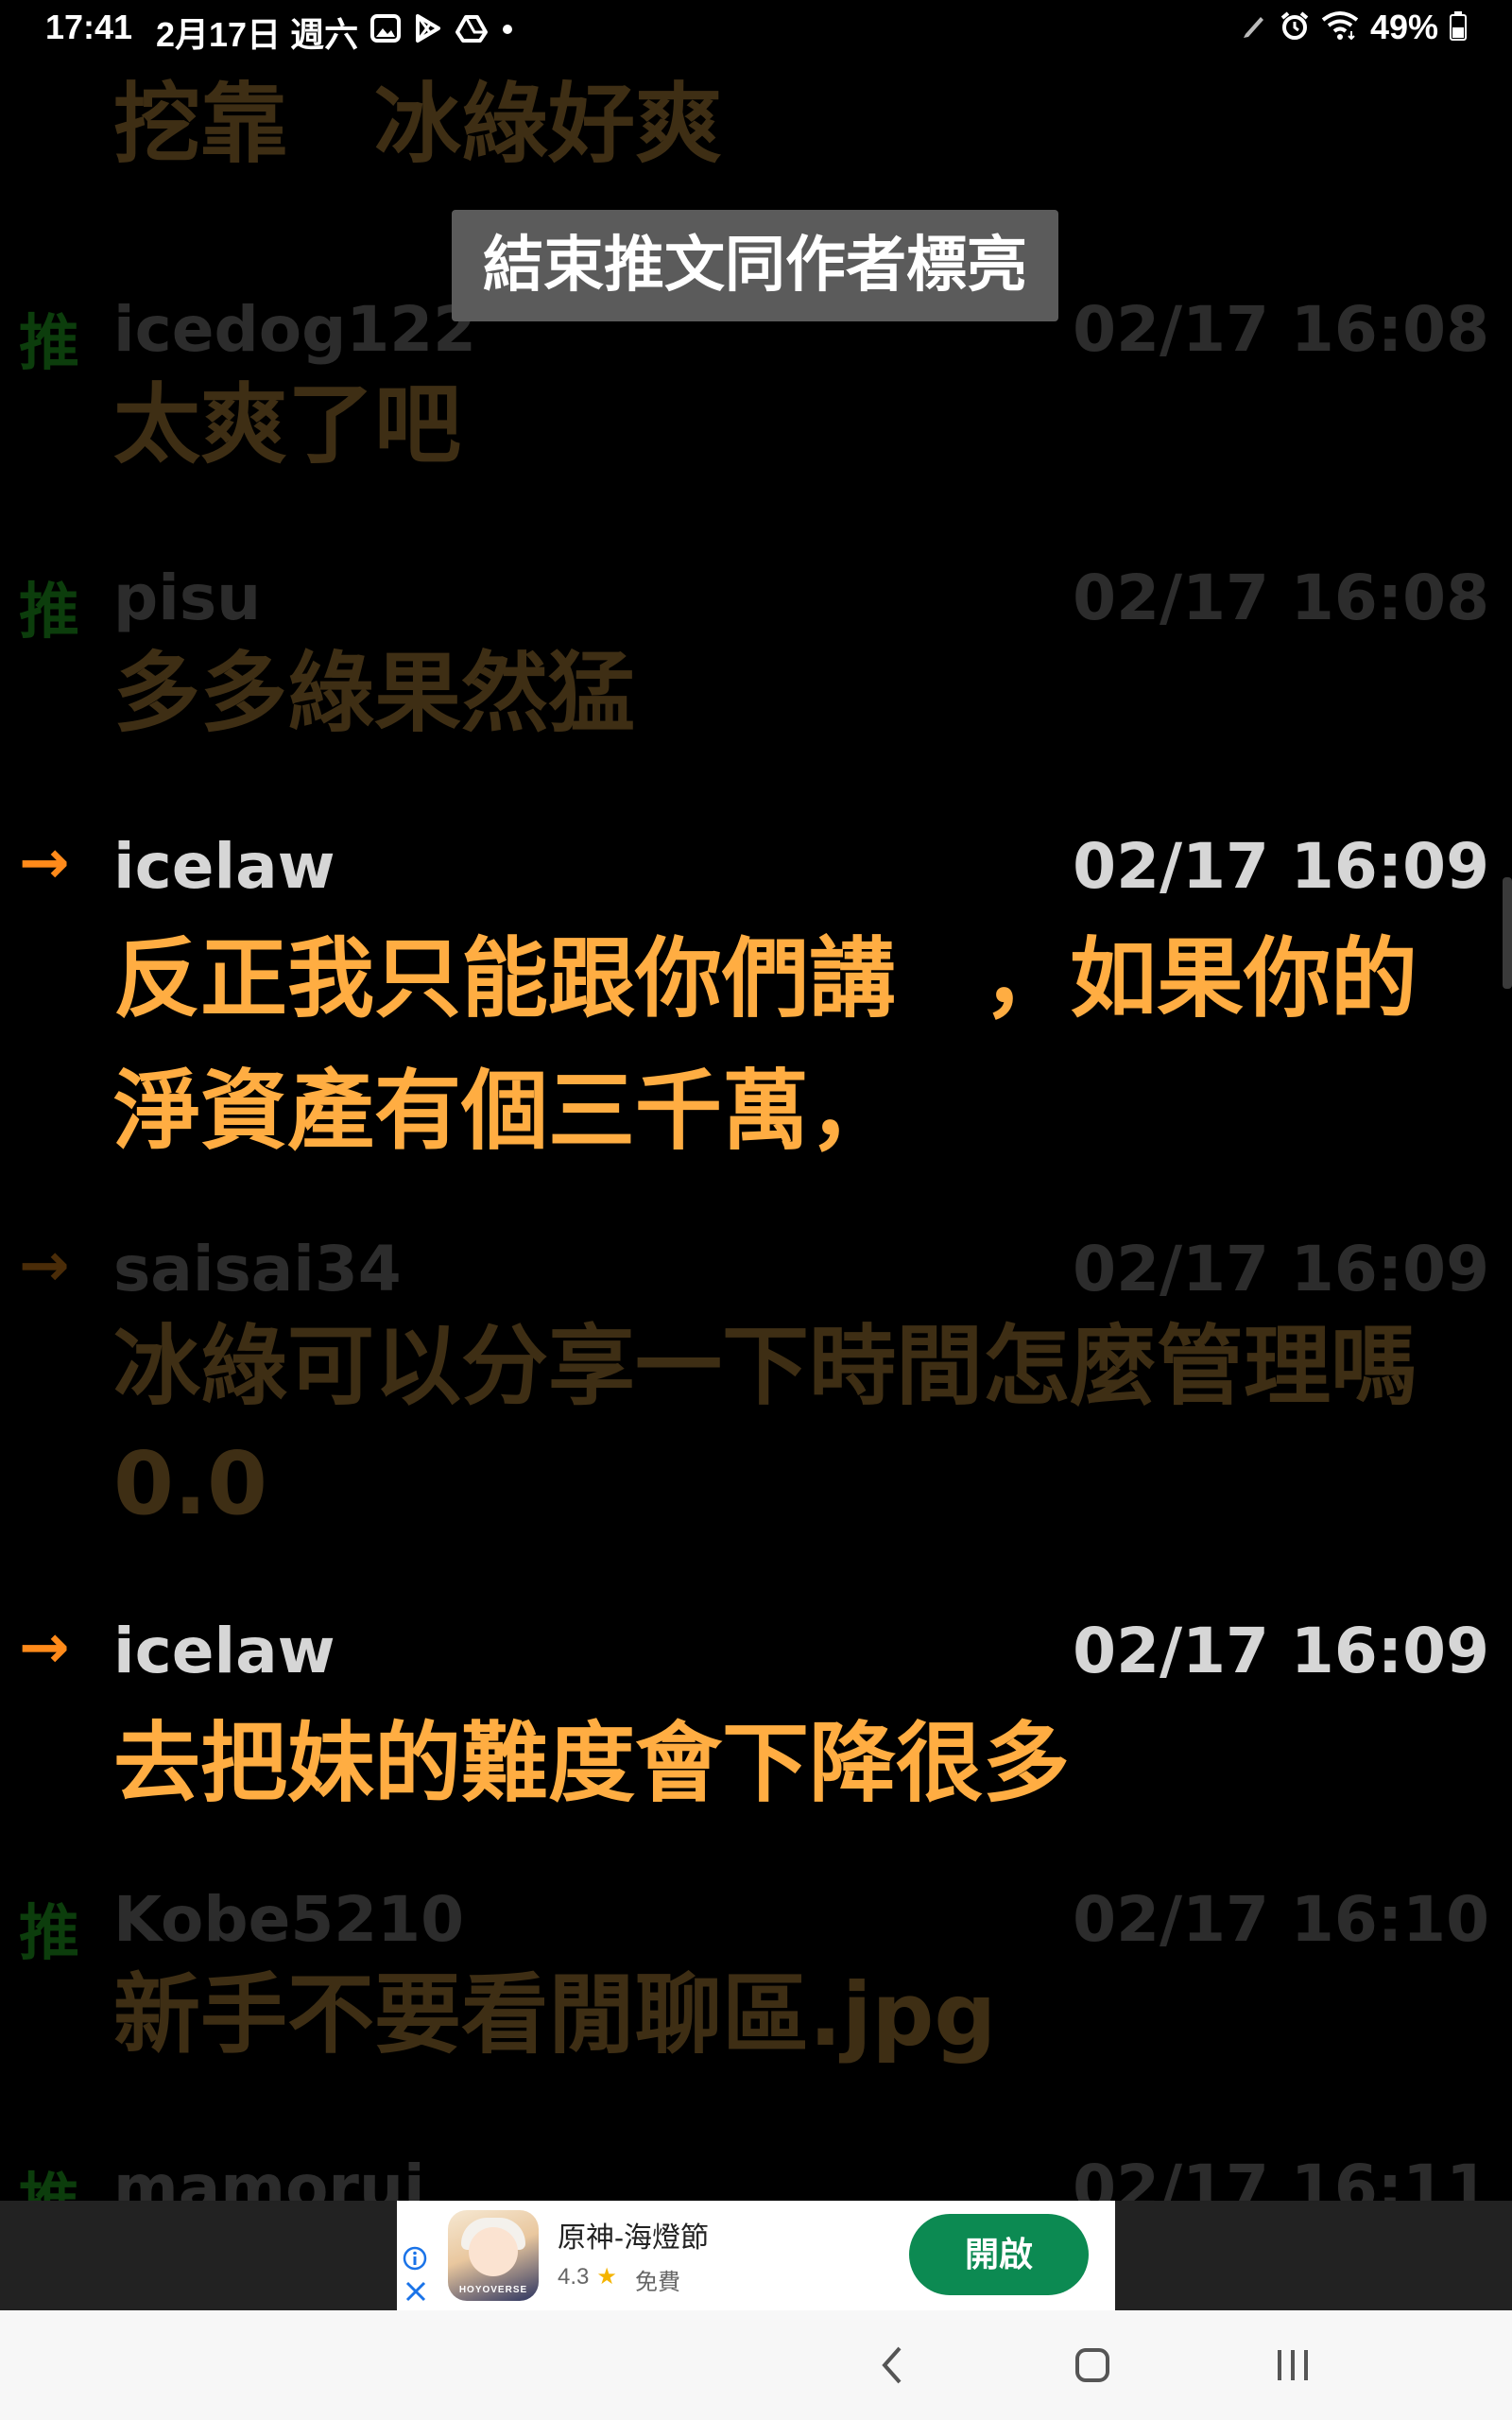 Image resolution: width=1512 pixels, height=2420 pixels. I want to click on close-icon, so click(415, 2294).